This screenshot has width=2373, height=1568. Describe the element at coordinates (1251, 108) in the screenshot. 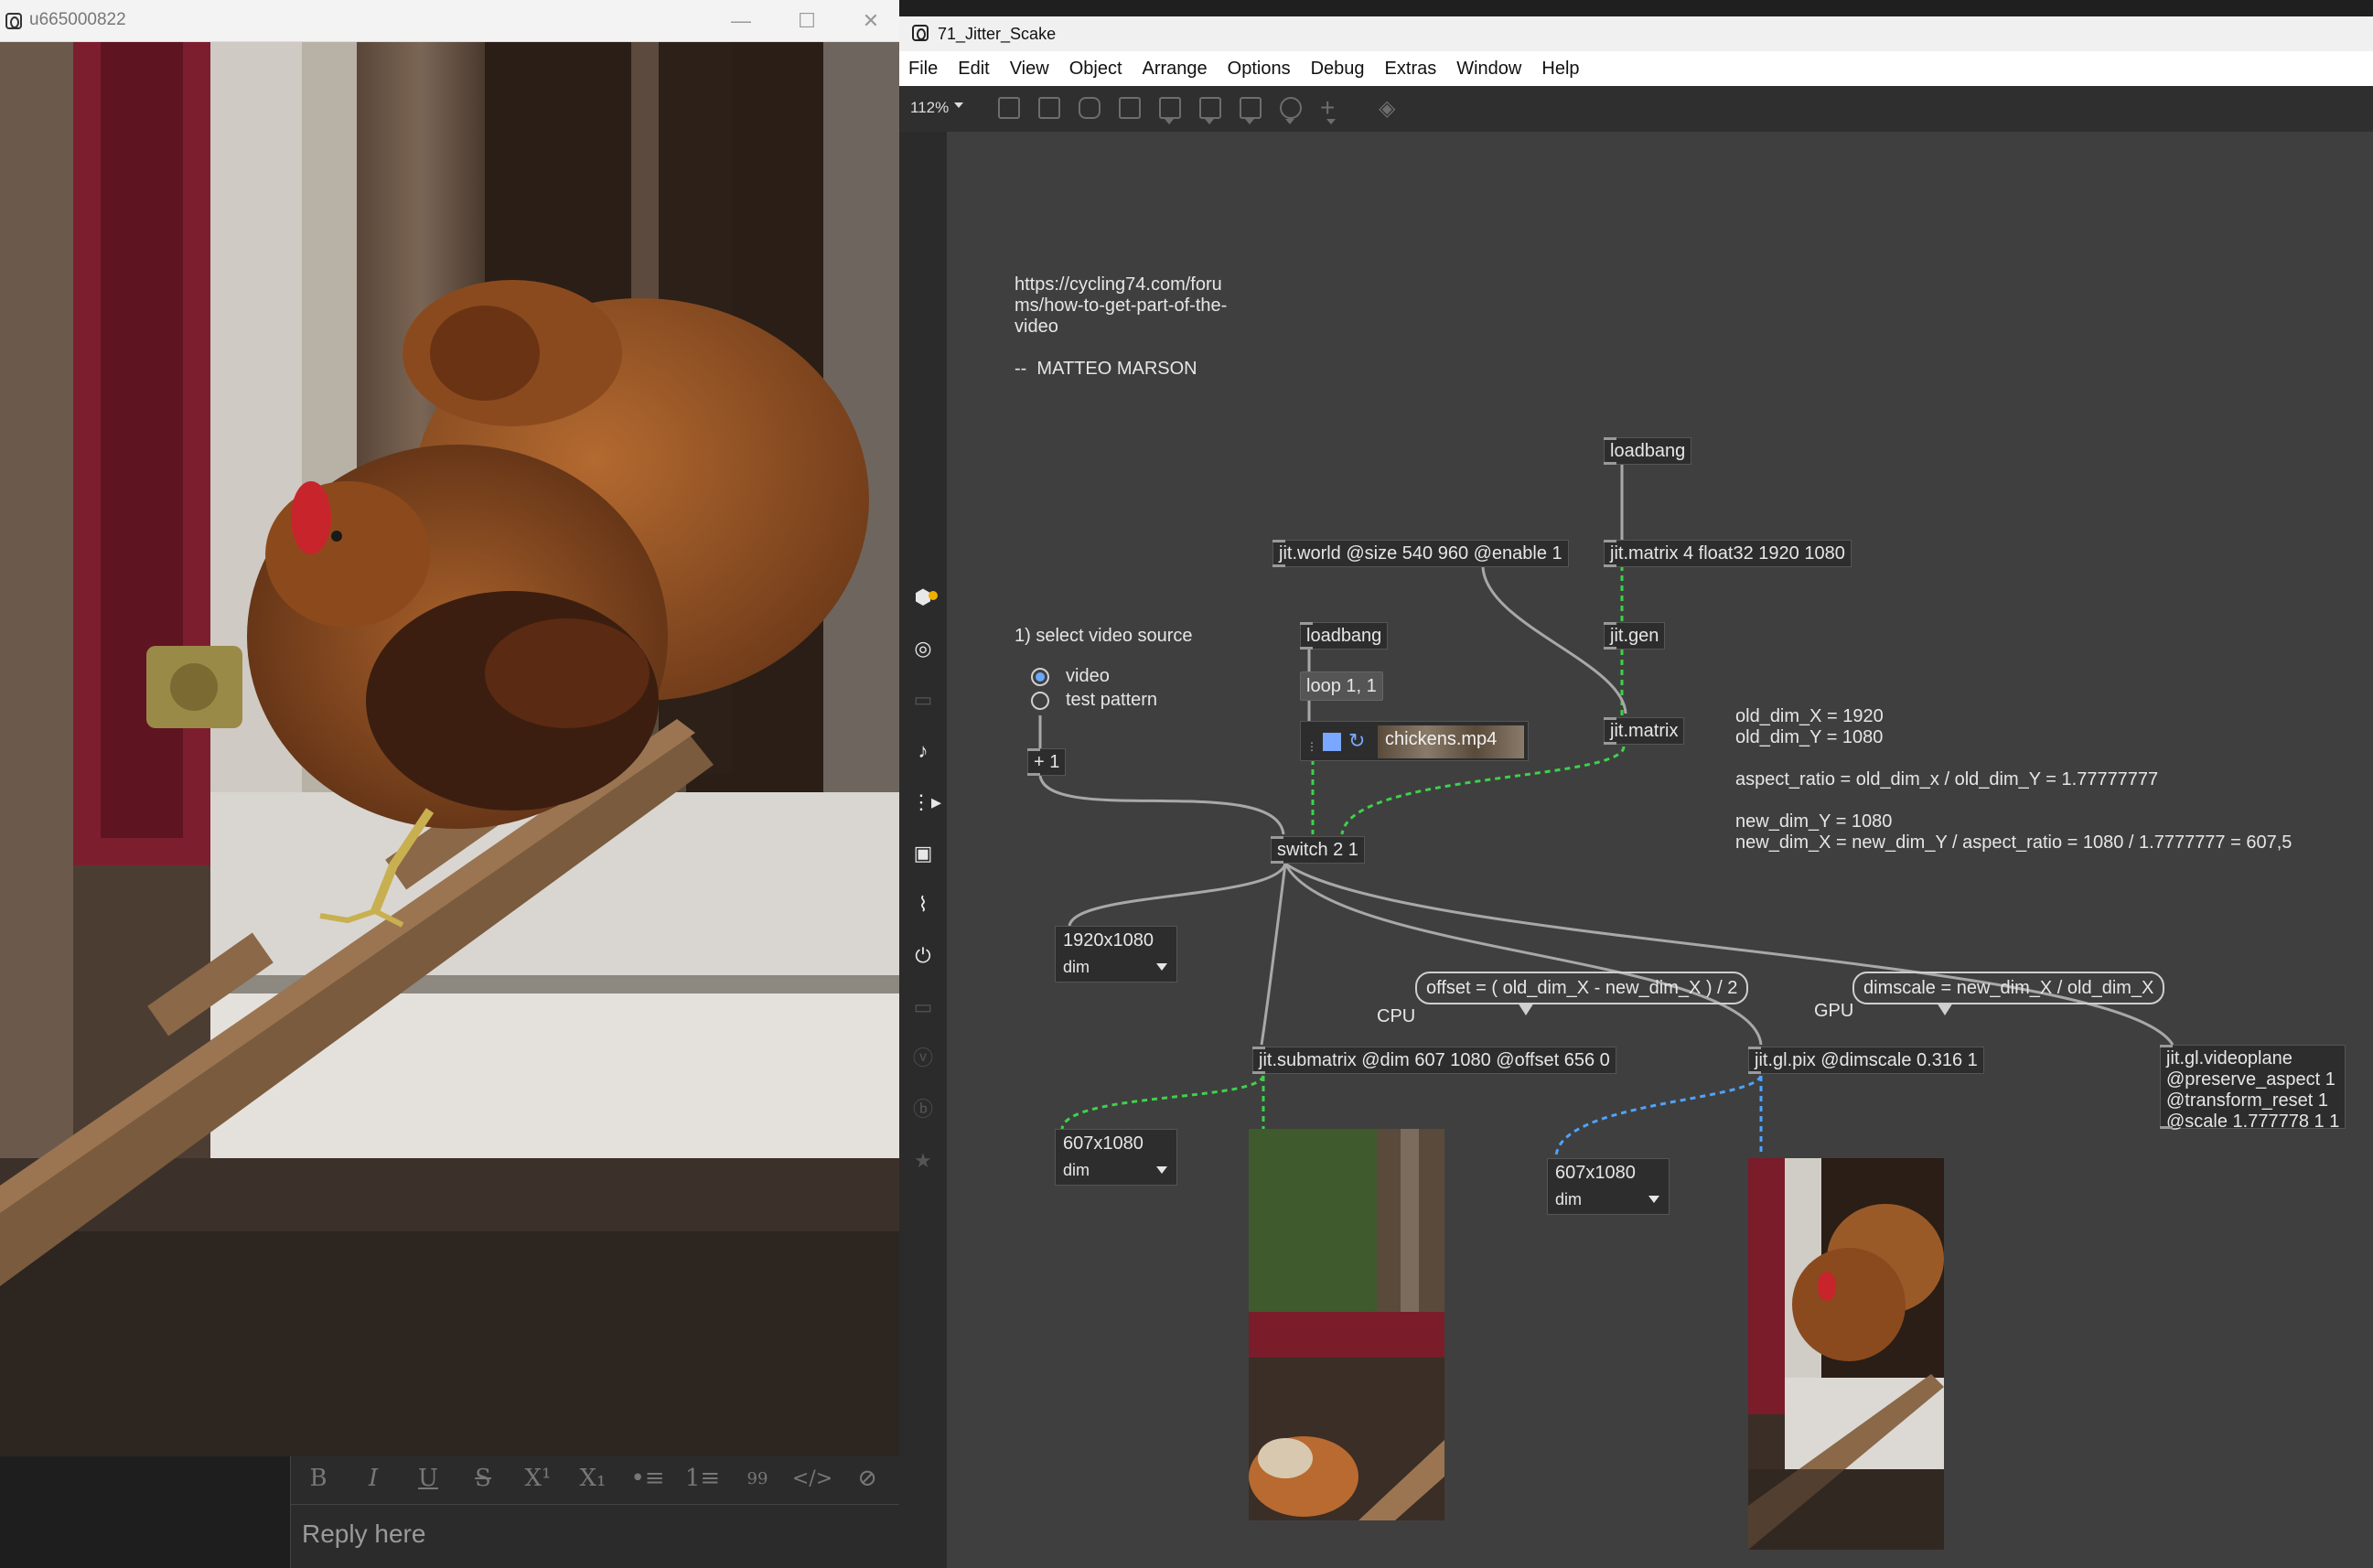

I see `slider-icon` at that location.